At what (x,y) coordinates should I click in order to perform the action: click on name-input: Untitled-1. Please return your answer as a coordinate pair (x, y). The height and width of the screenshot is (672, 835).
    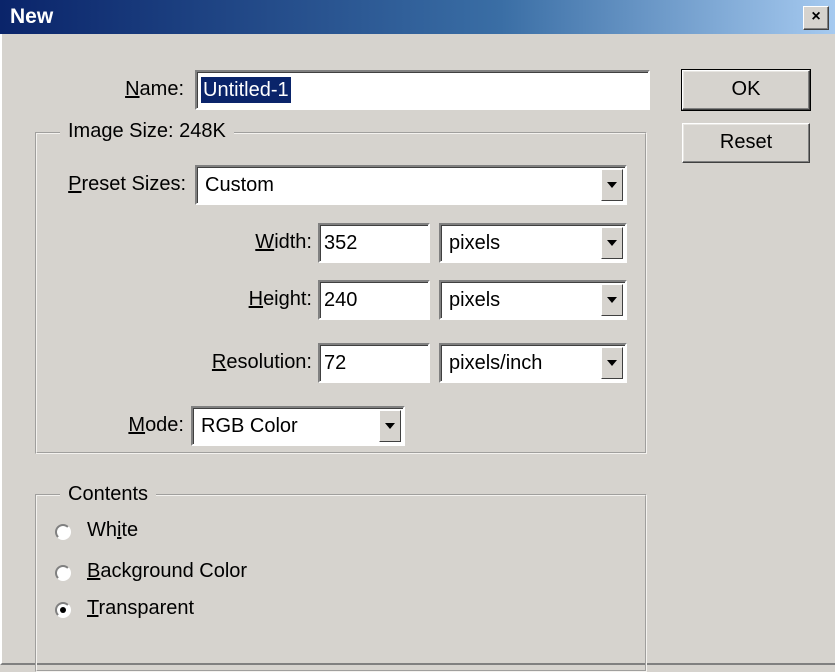
    Looking at the image, I should click on (422, 90).